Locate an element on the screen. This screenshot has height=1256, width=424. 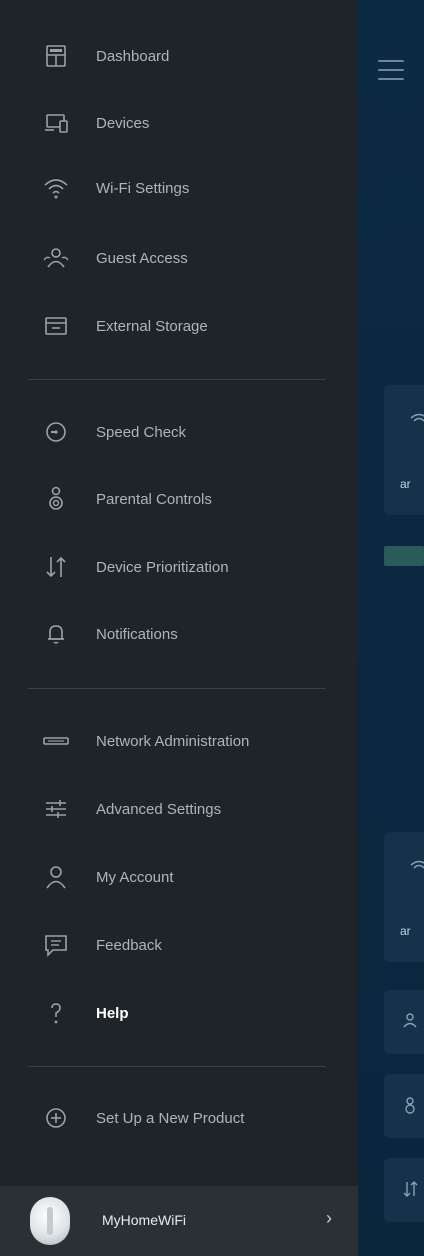
router-image is located at coordinates (50, 1221).